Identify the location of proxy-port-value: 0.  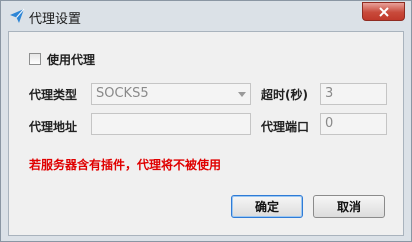
(329, 123).